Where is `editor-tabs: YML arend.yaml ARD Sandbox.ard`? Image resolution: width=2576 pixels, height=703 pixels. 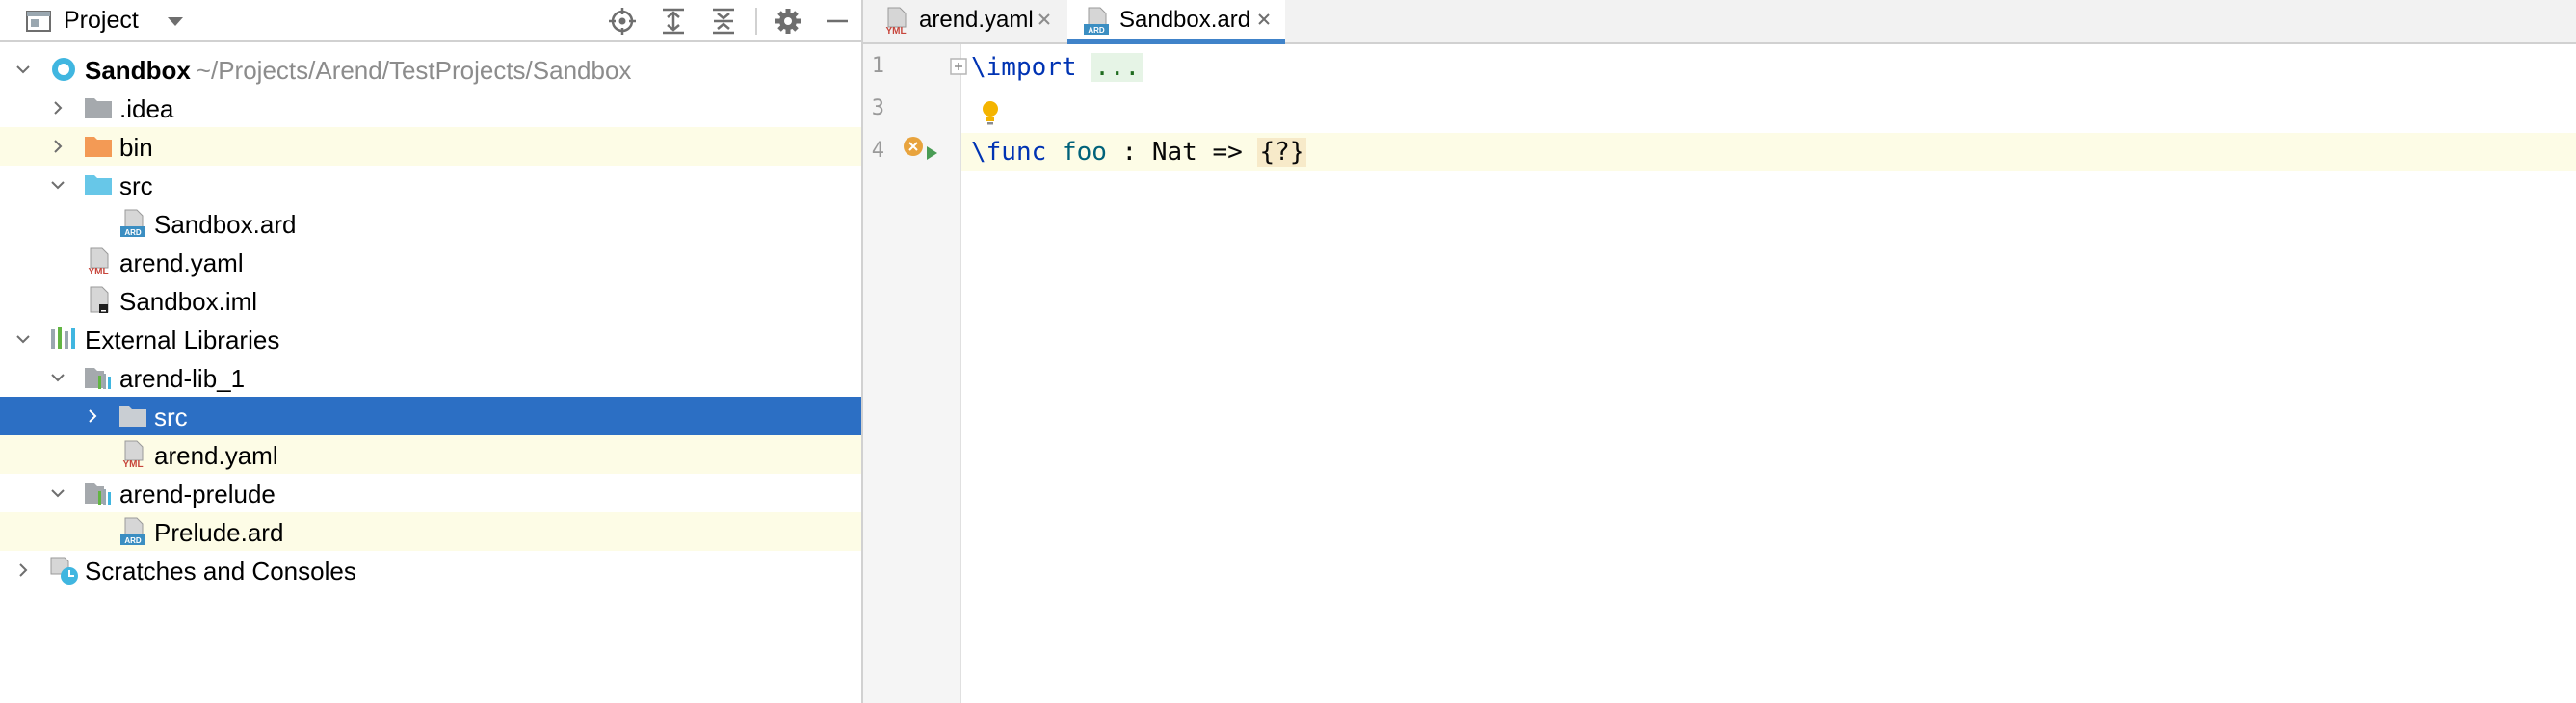
editor-tabs: YML arend.yaml ARD Sandbox.ard is located at coordinates (1719, 22).